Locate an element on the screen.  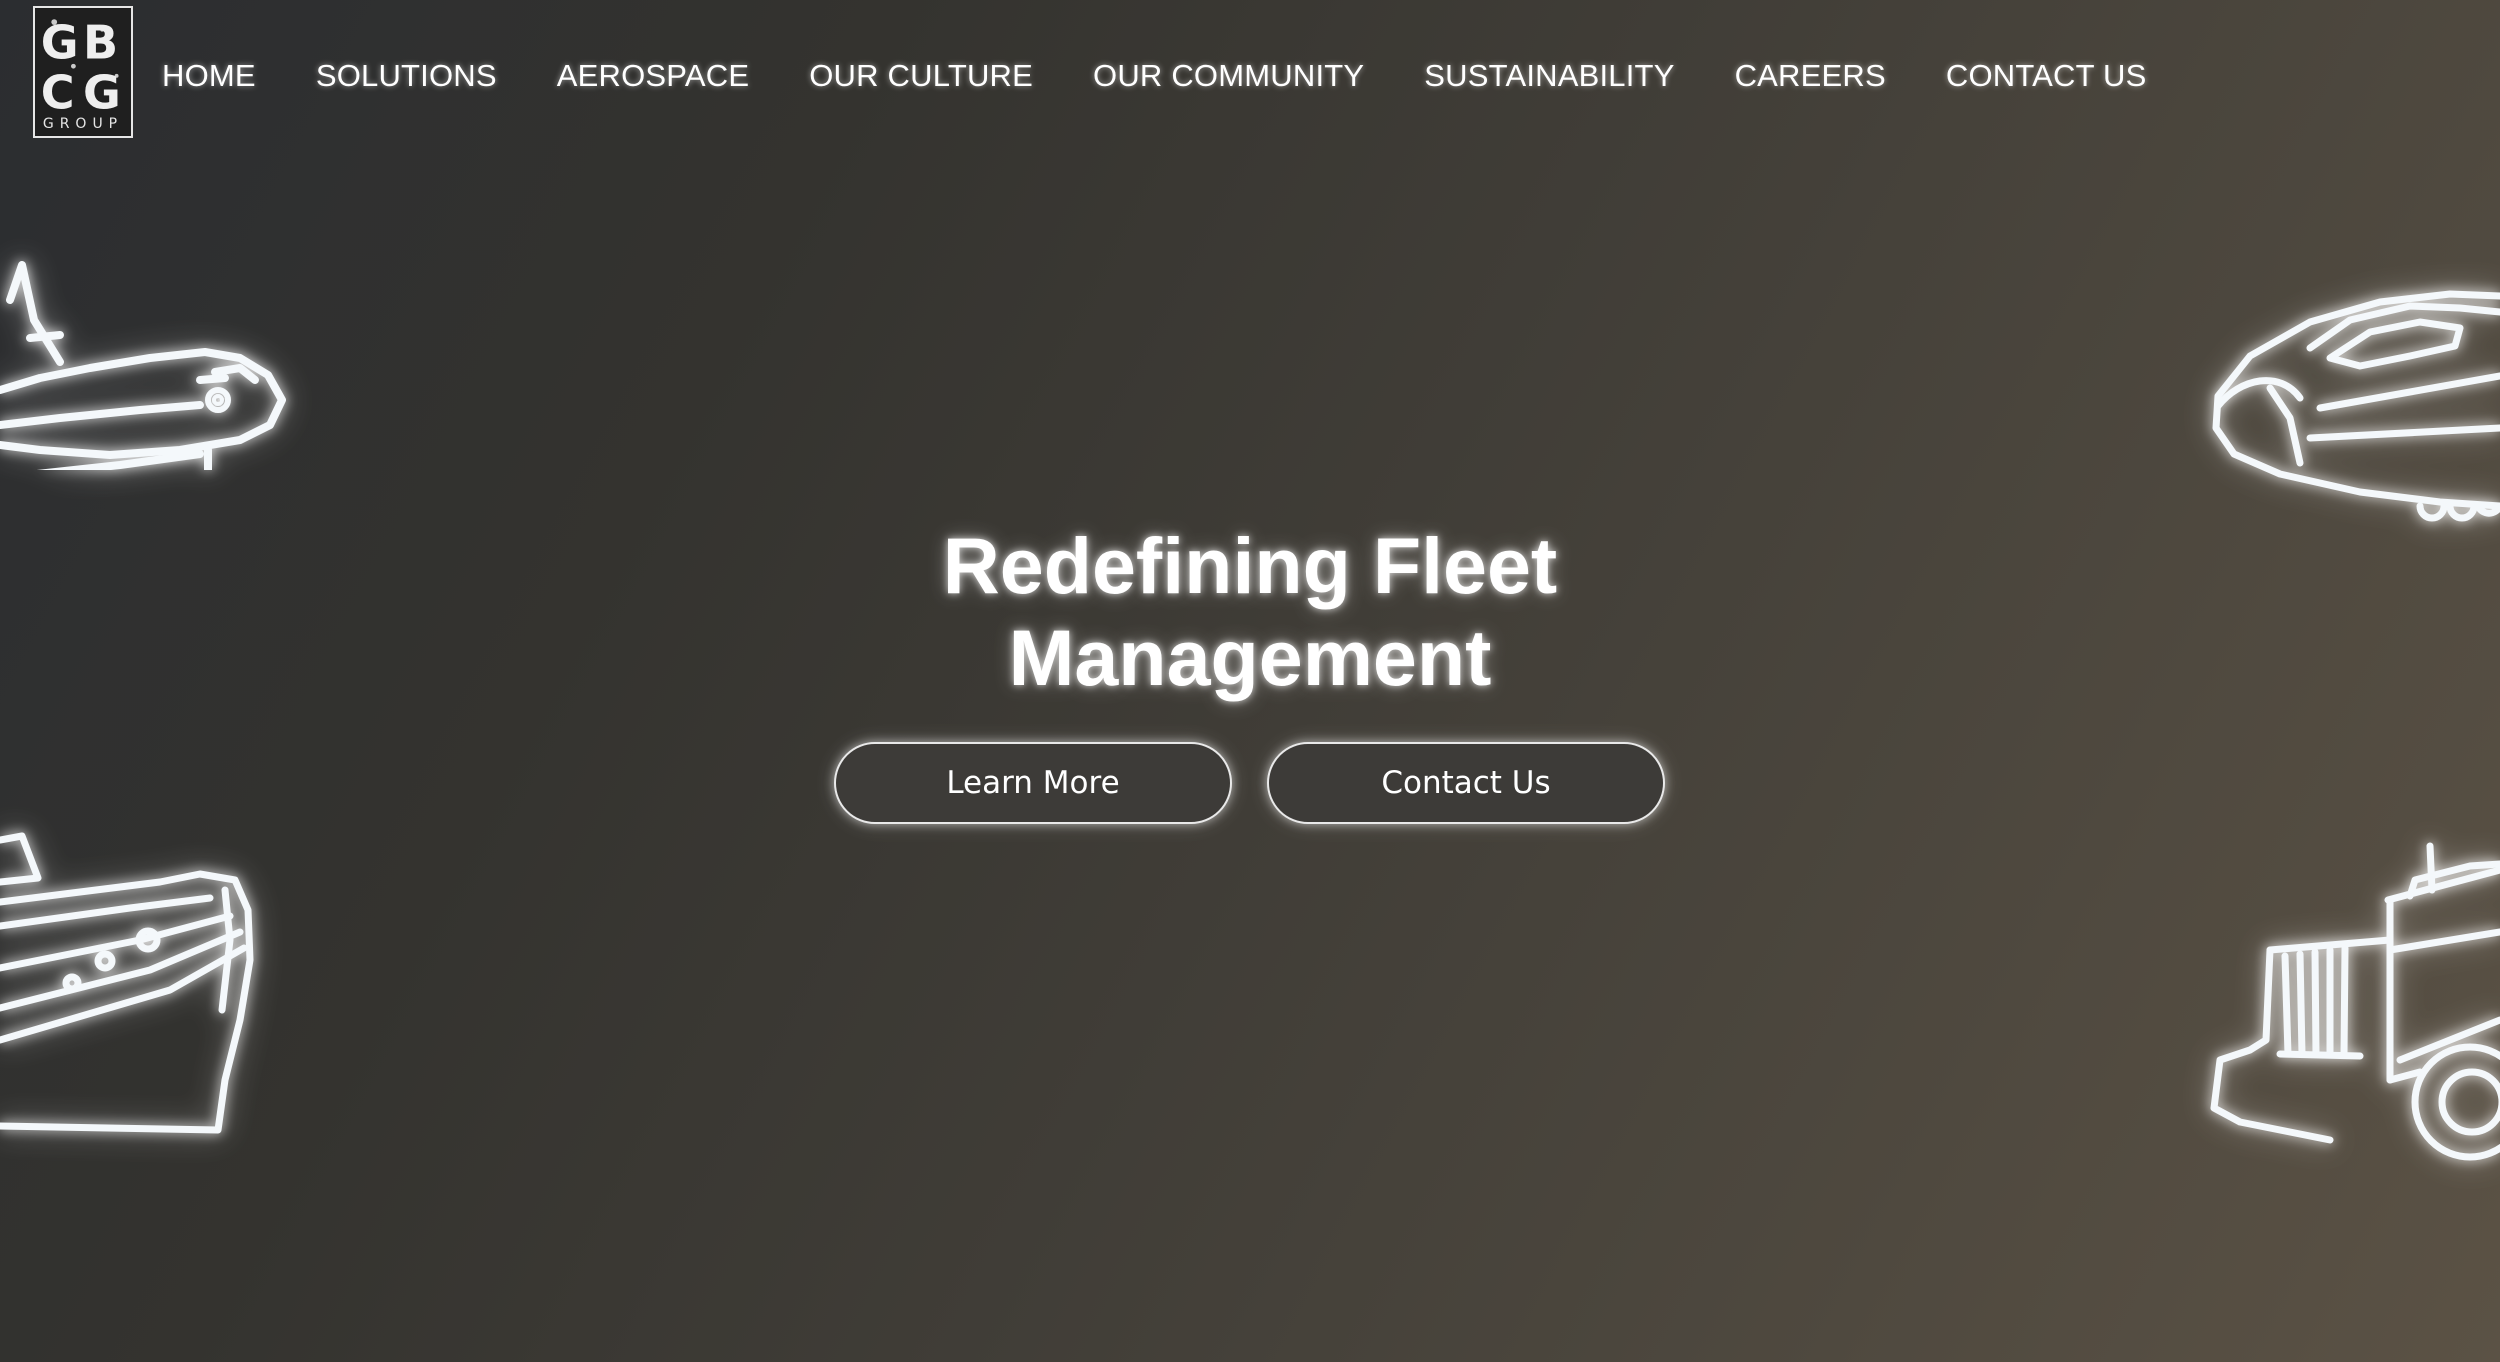
space-shuttle-icon is located at coordinates (143, 365).